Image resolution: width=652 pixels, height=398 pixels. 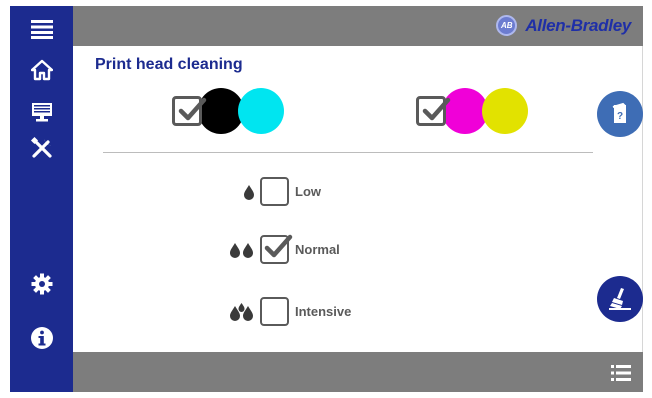 I want to click on info-button, so click(x=41, y=338).